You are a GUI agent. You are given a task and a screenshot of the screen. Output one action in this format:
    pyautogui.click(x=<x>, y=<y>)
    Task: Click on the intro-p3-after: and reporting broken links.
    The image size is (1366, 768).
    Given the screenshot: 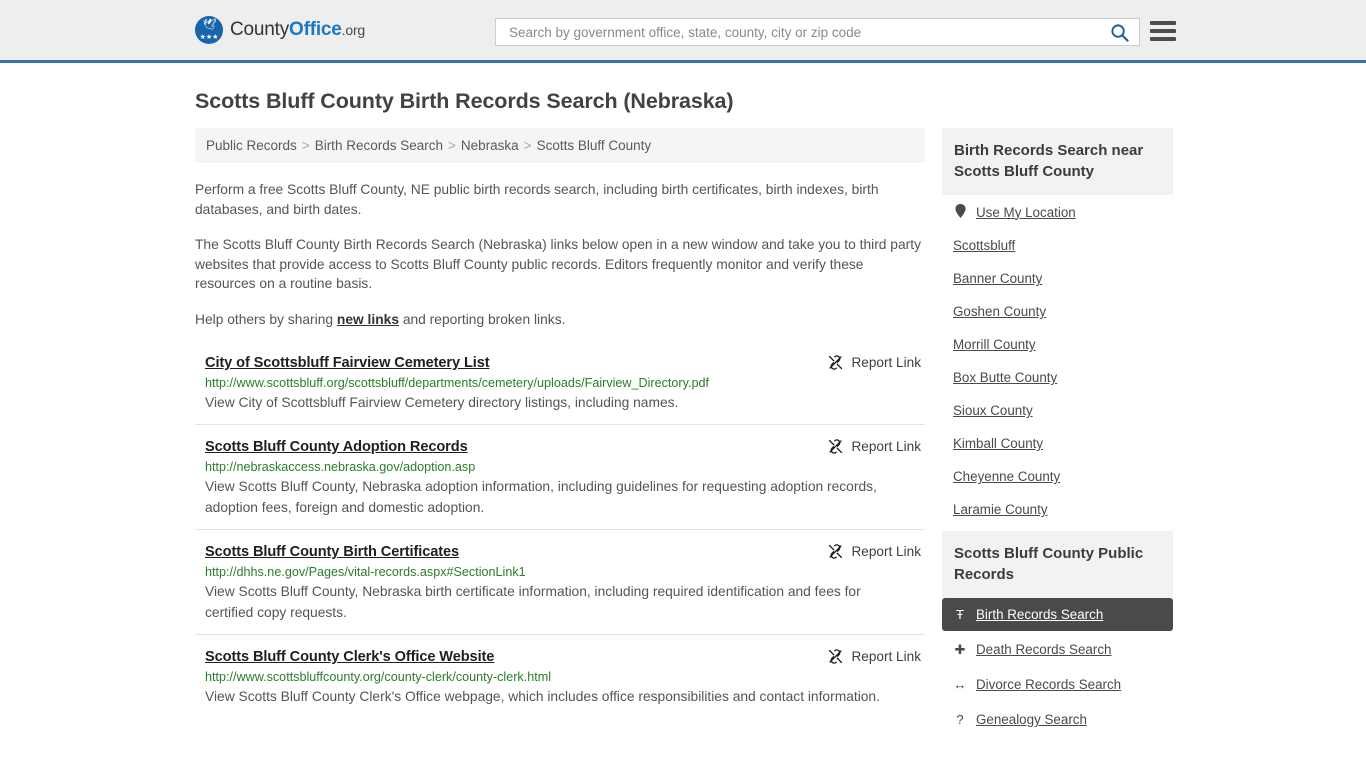 What is the action you would take?
    pyautogui.click(x=482, y=319)
    